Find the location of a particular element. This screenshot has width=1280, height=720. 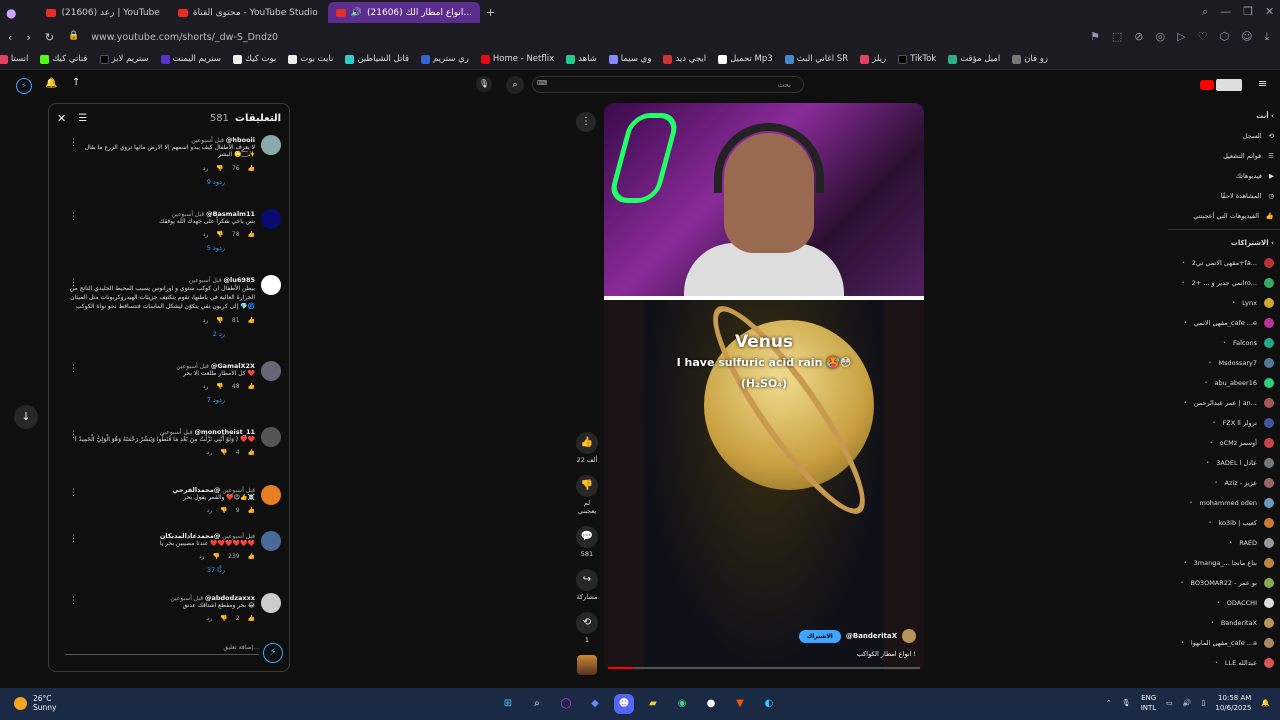

remix-action: ⟲ 1 is located at coordinates (587, 628).